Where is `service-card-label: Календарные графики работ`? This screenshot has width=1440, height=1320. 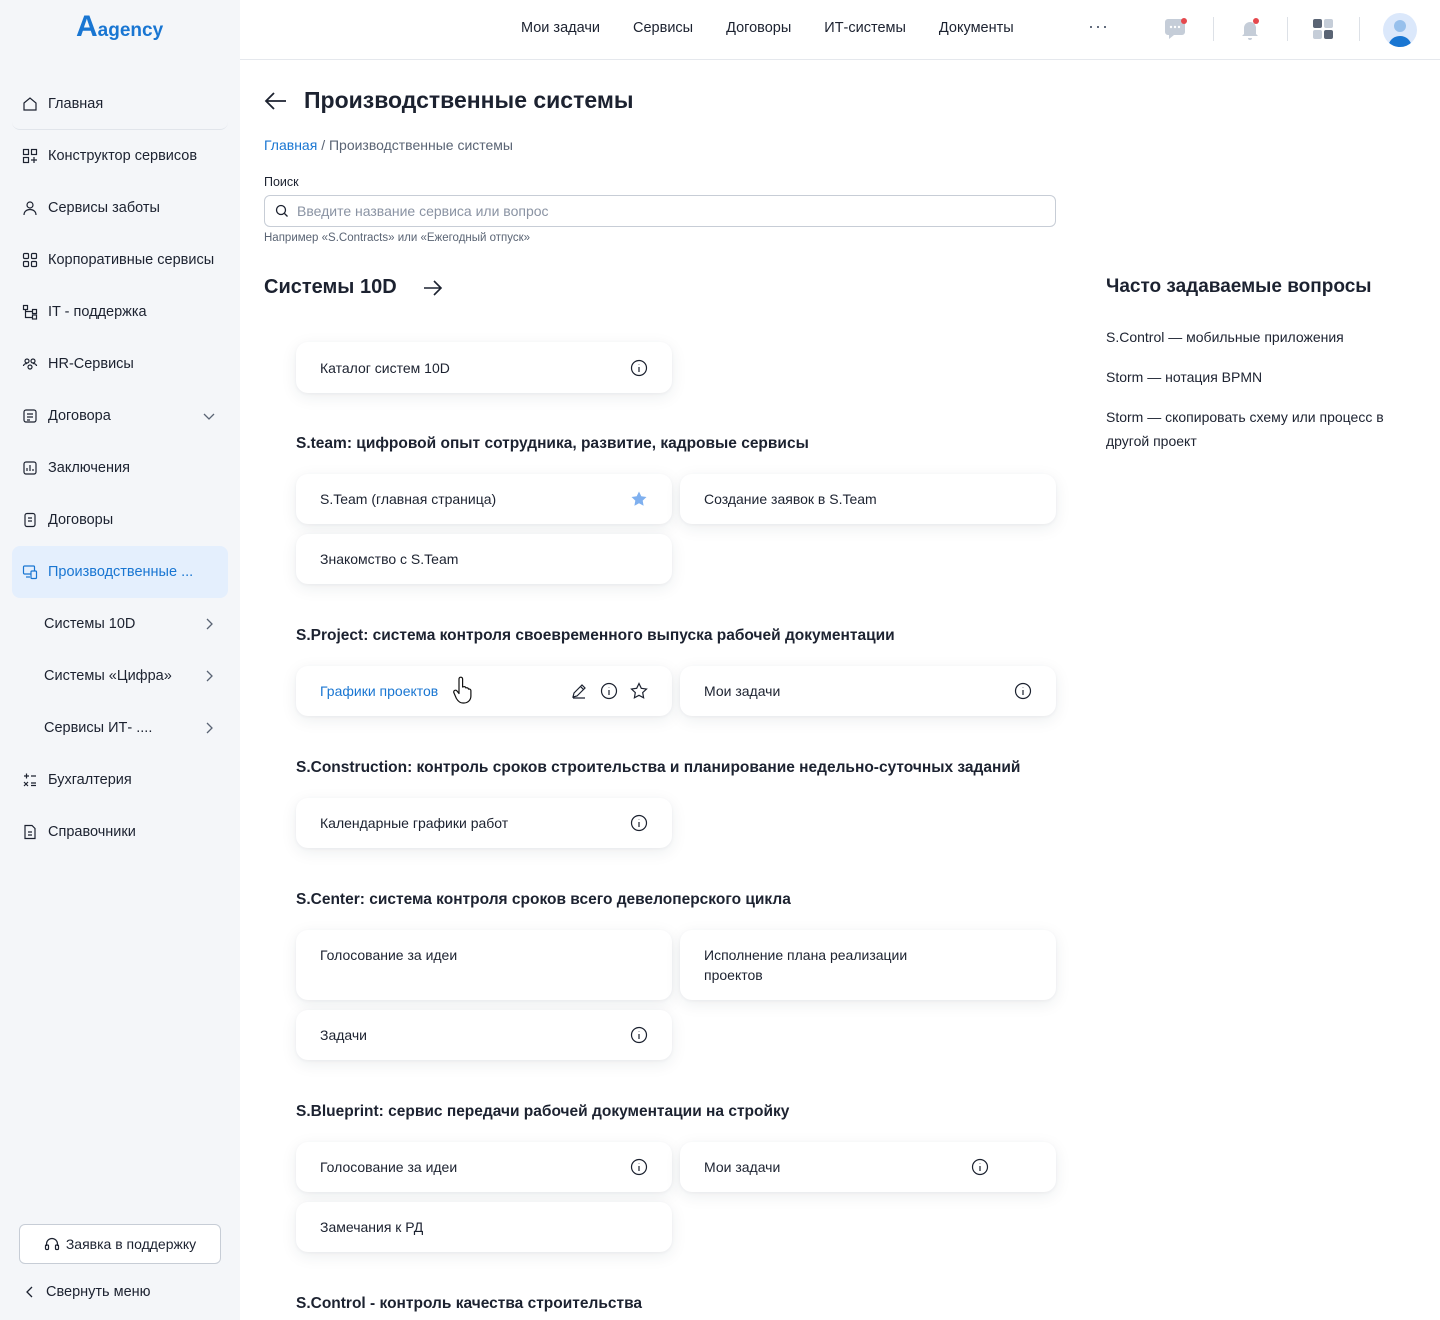 service-card-label: Календарные графики работ is located at coordinates (414, 823).